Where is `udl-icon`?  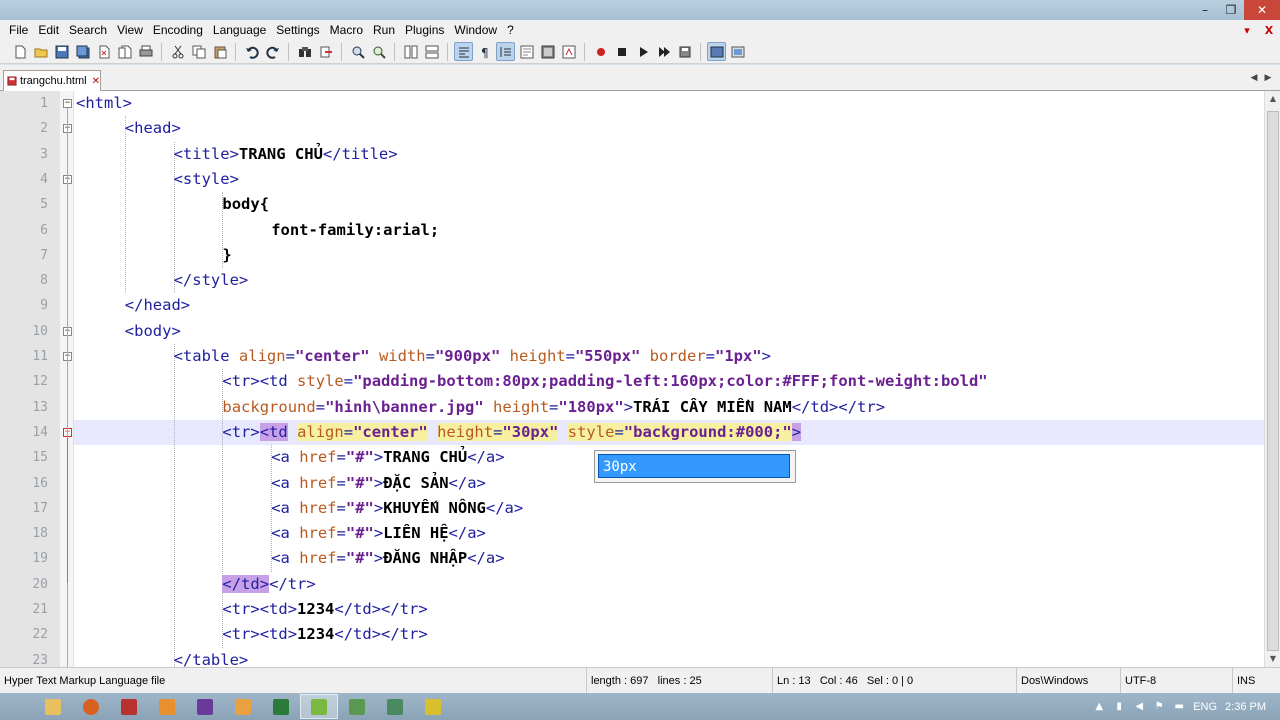
udl-icon is located at coordinates (526, 51).